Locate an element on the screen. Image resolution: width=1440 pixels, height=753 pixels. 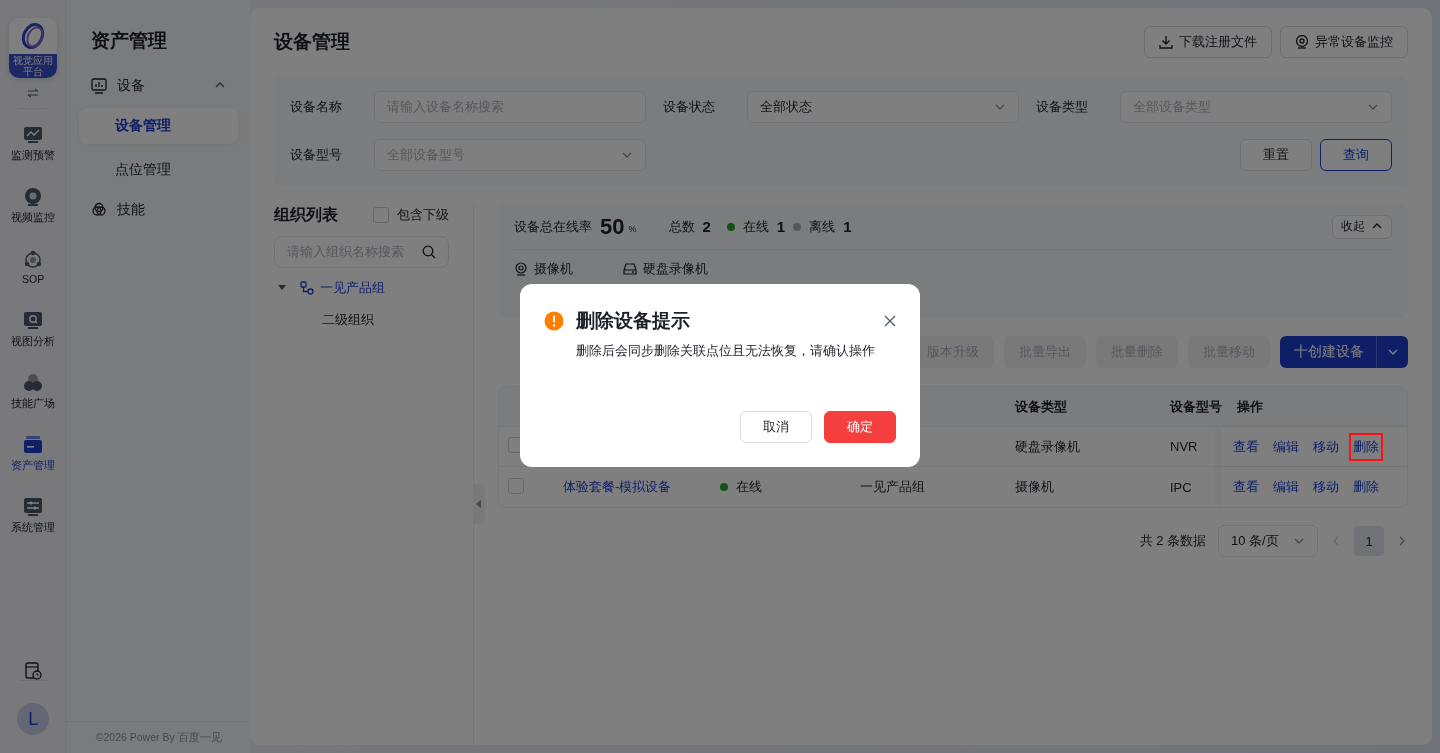
stat-value: 50 is located at coordinates (612, 226).